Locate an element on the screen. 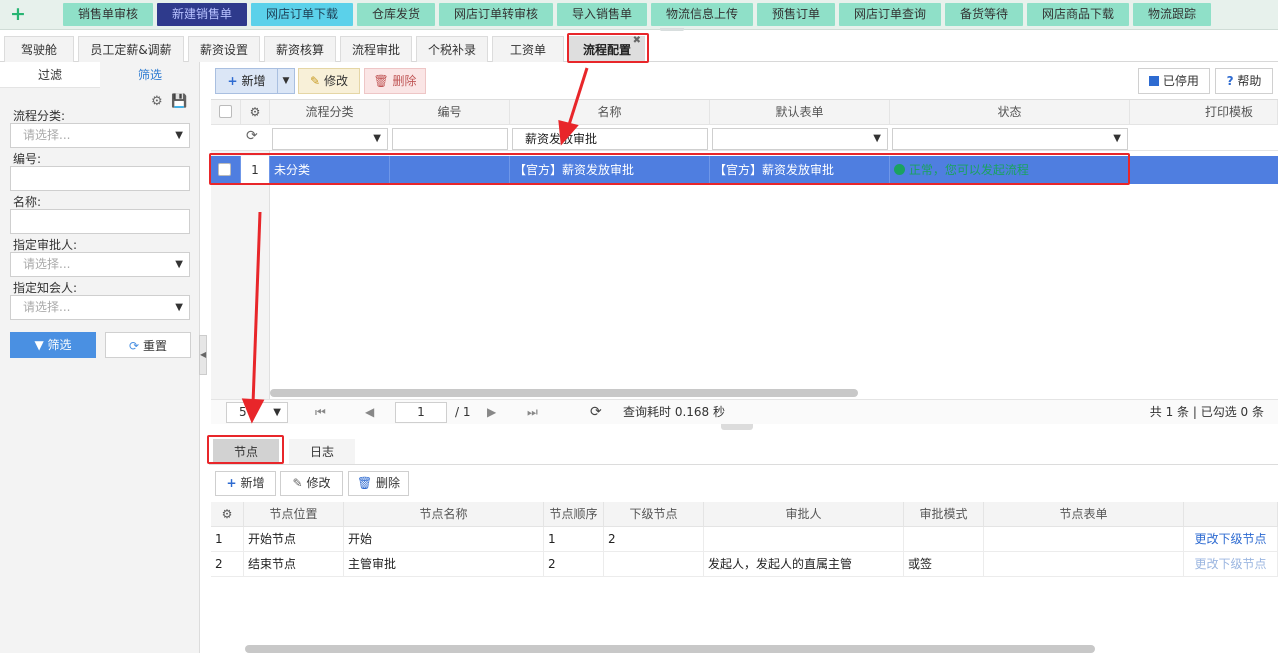 The height and width of the screenshot is (653, 1278). annotation-arrows is located at coordinates (415, 245).